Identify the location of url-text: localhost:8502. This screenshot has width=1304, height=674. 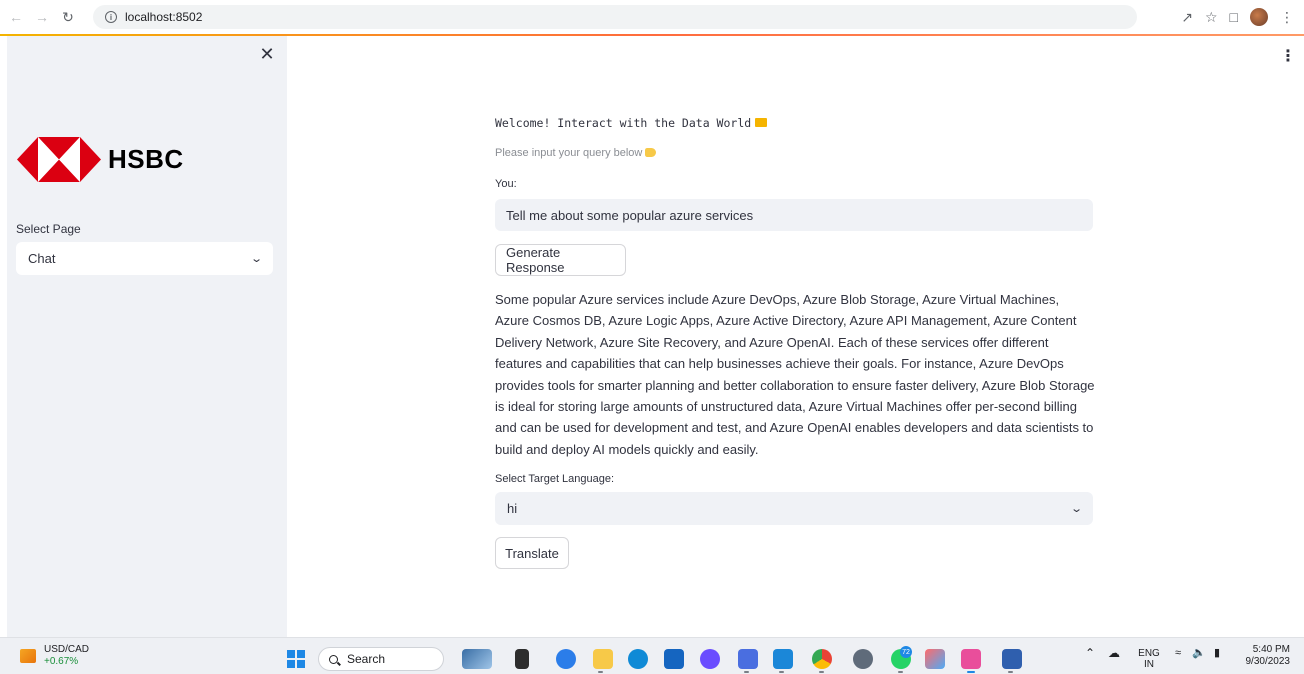
(164, 17).